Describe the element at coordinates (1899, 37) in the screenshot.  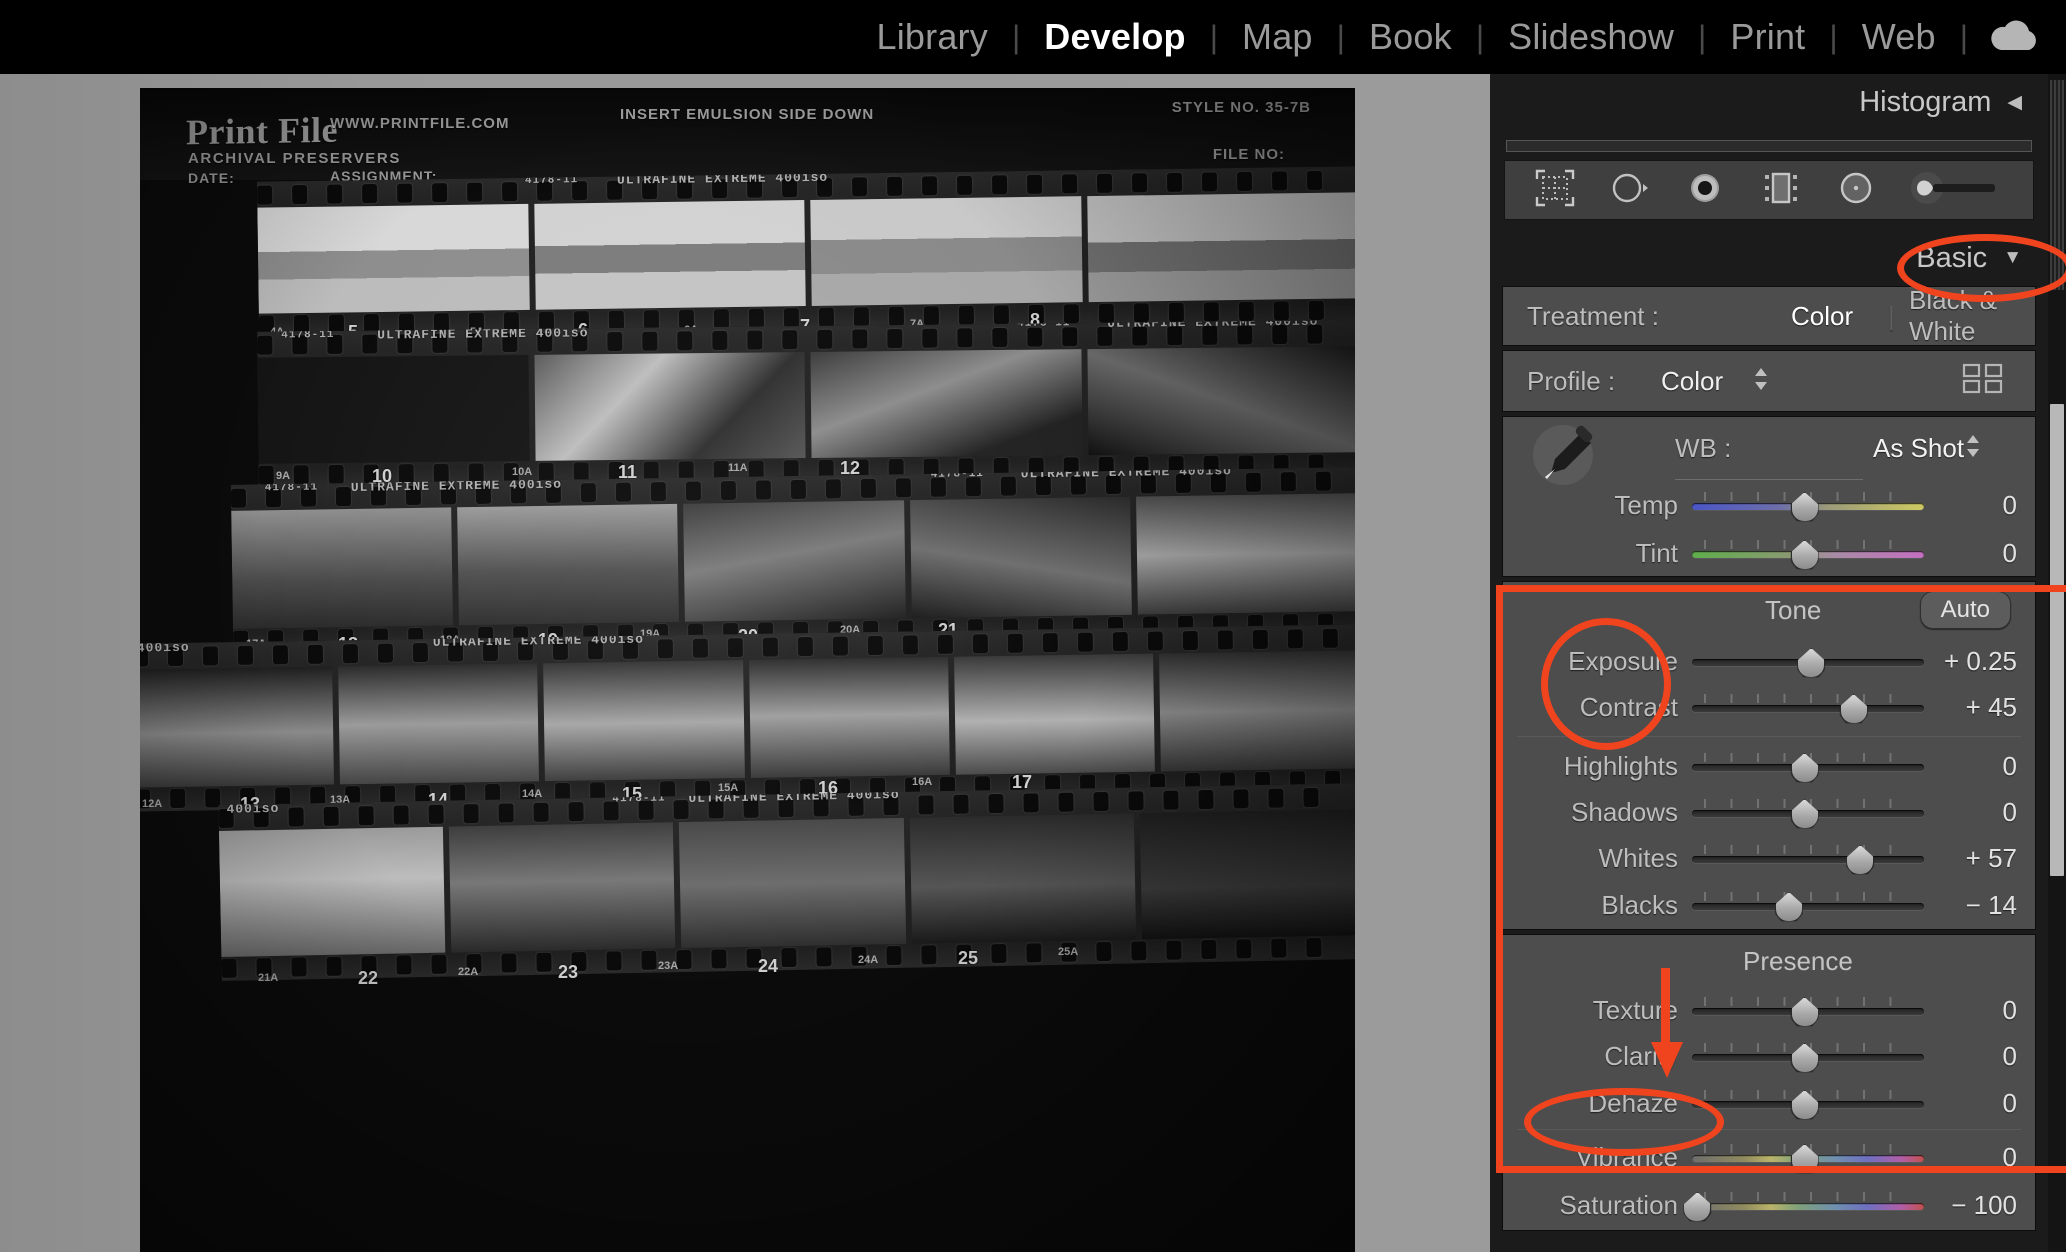
I see `module-web: Web` at that location.